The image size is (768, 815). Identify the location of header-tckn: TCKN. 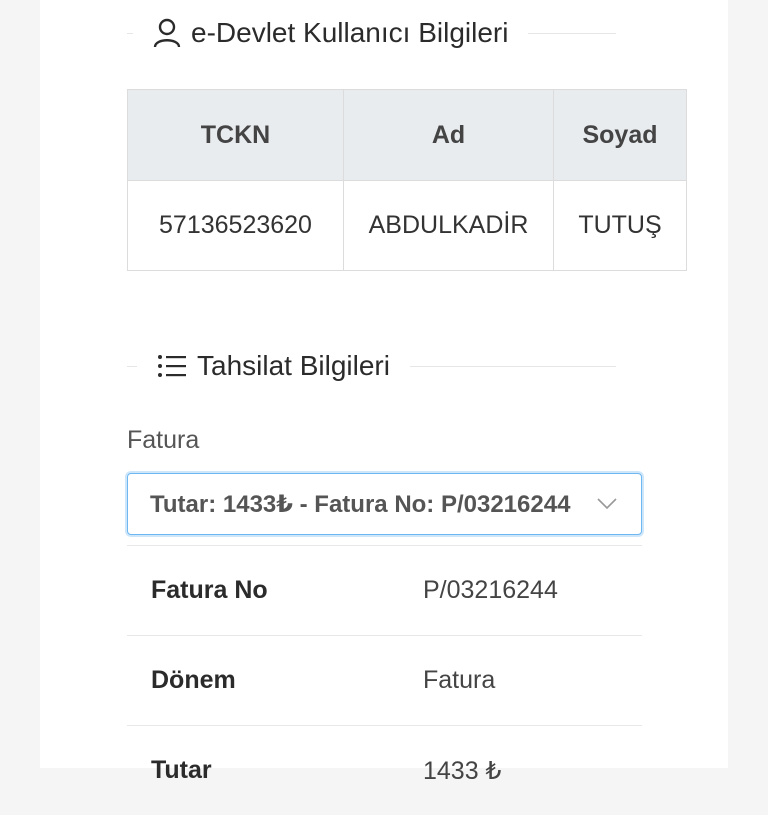
(235, 135).